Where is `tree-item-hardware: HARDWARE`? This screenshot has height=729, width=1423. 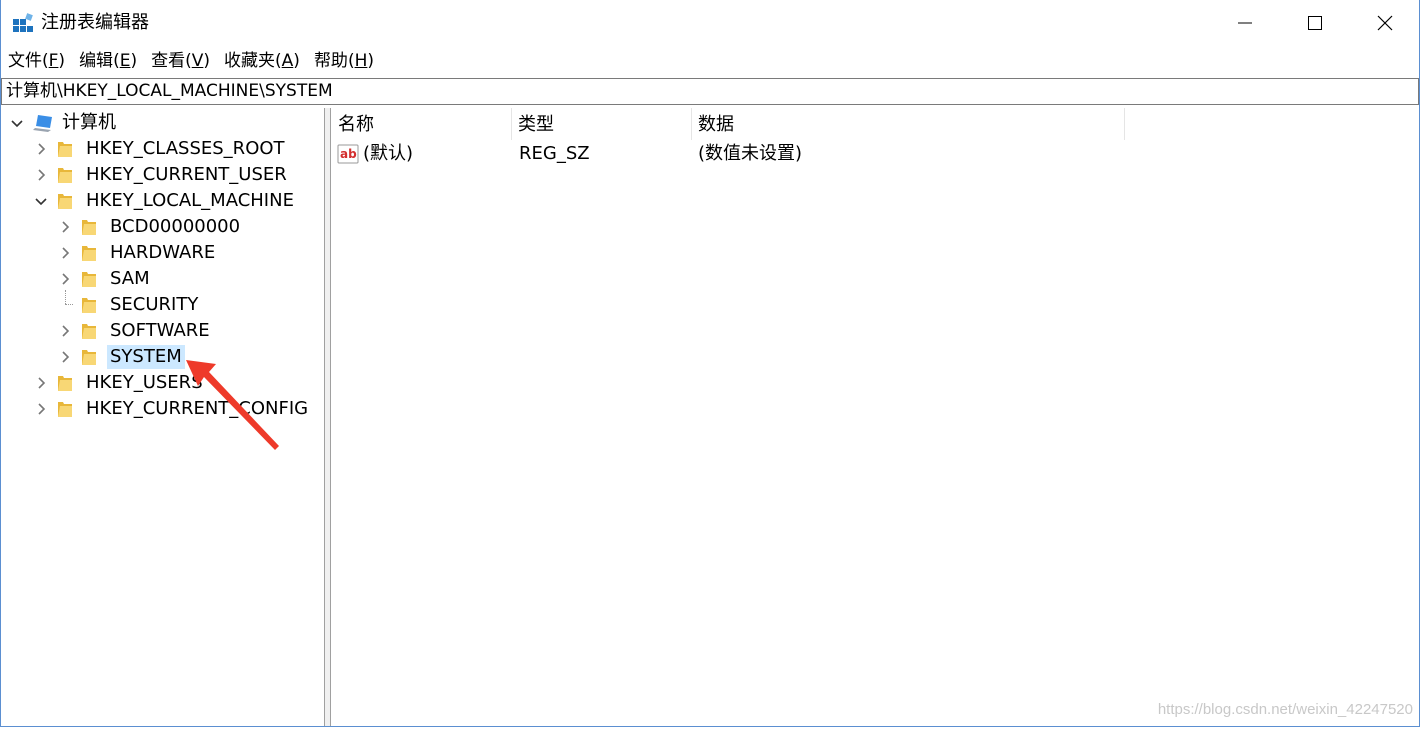 tree-item-hardware: HARDWARE is located at coordinates (137, 253).